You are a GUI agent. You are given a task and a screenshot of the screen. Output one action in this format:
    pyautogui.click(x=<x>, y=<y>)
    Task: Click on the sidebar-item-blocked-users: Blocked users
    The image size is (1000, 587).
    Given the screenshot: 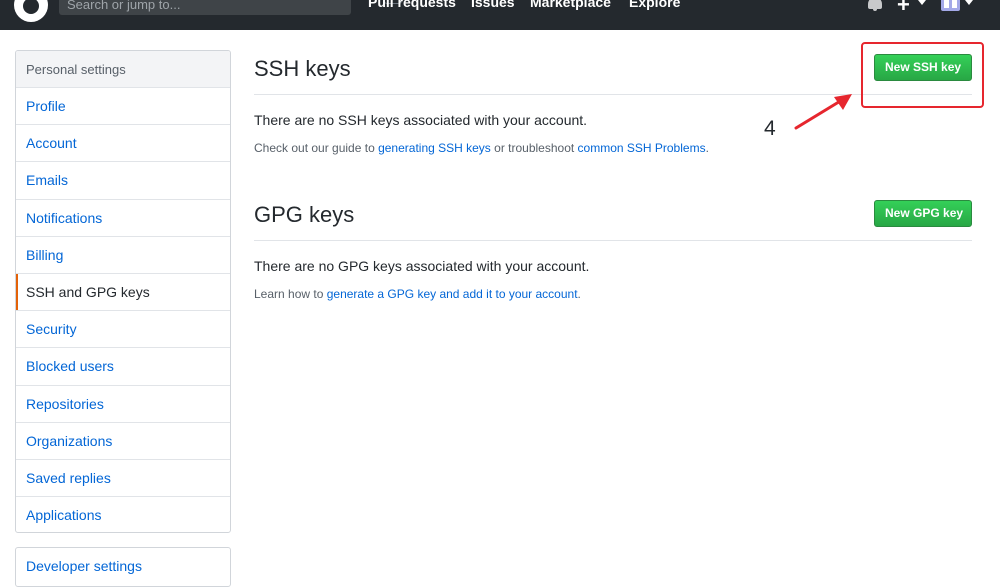 What is the action you would take?
    pyautogui.click(x=123, y=367)
    